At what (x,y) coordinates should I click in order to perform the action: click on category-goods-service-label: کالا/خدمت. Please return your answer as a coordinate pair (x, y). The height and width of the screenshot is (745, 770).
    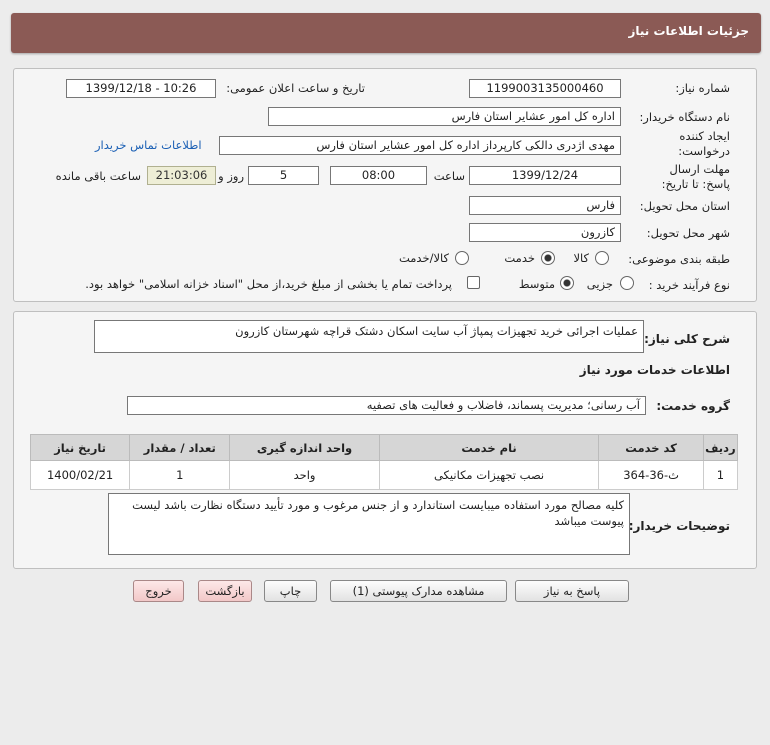
    Looking at the image, I should click on (423, 258).